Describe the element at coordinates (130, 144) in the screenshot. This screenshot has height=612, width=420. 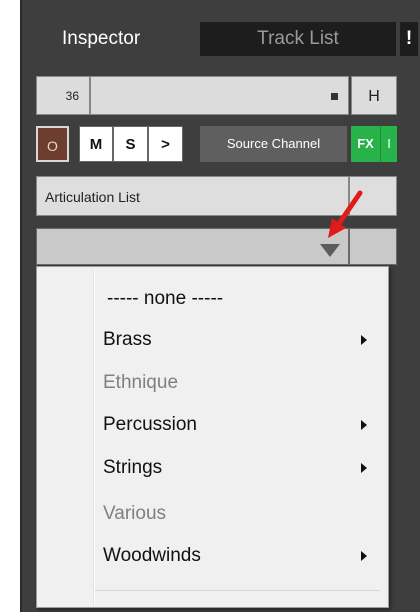
I see `solo-button: S` at that location.